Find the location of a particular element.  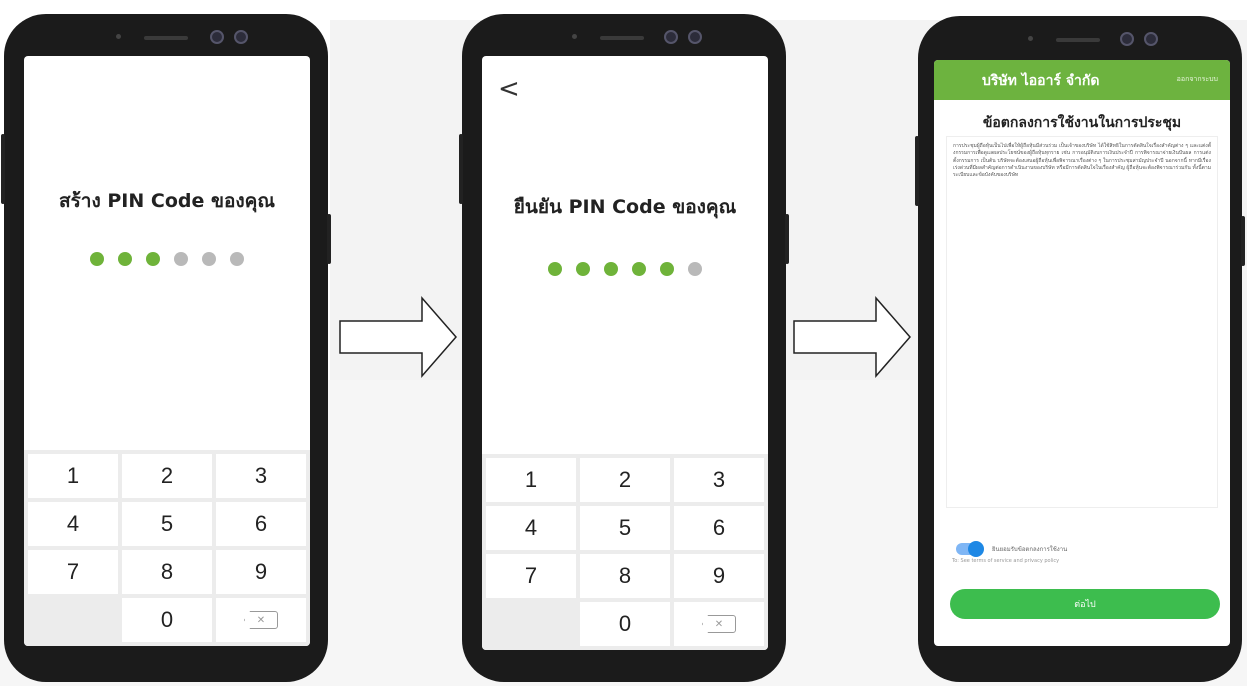

toggle-knob is located at coordinates (976, 549).